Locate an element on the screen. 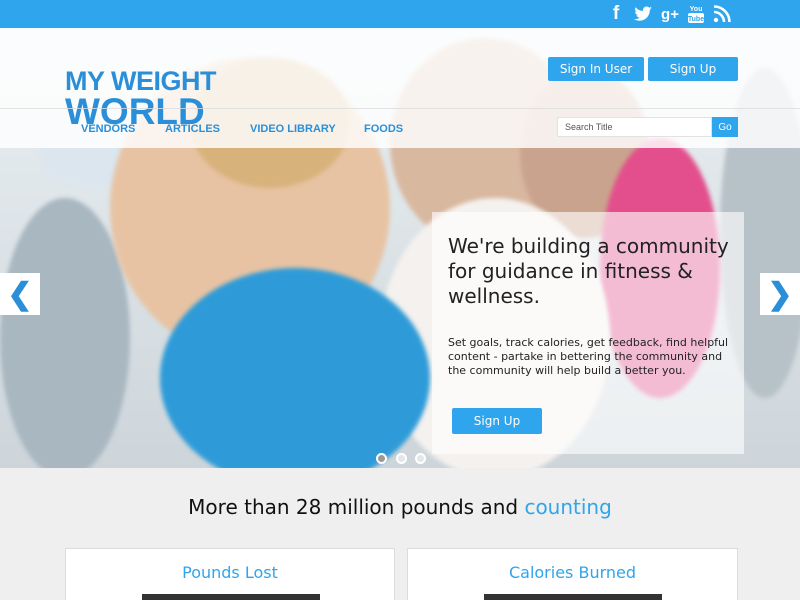 The height and width of the screenshot is (600, 800). pounds-lost-title: Pounds Lost is located at coordinates (230, 572).